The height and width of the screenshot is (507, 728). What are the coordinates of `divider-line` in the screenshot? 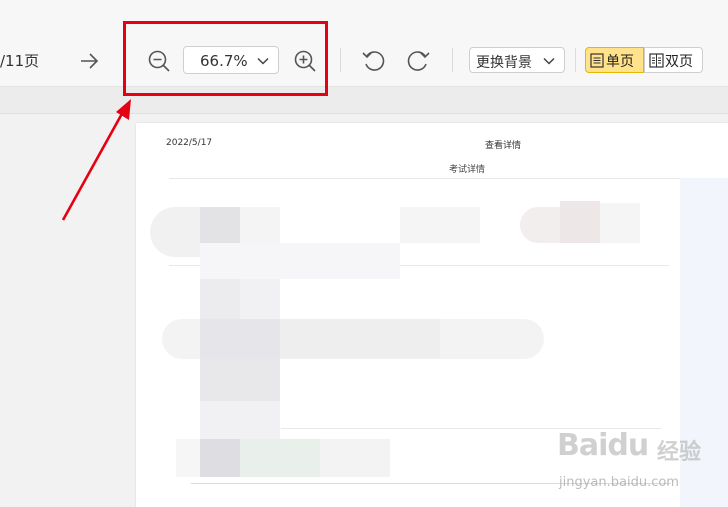 It's located at (448, 178).